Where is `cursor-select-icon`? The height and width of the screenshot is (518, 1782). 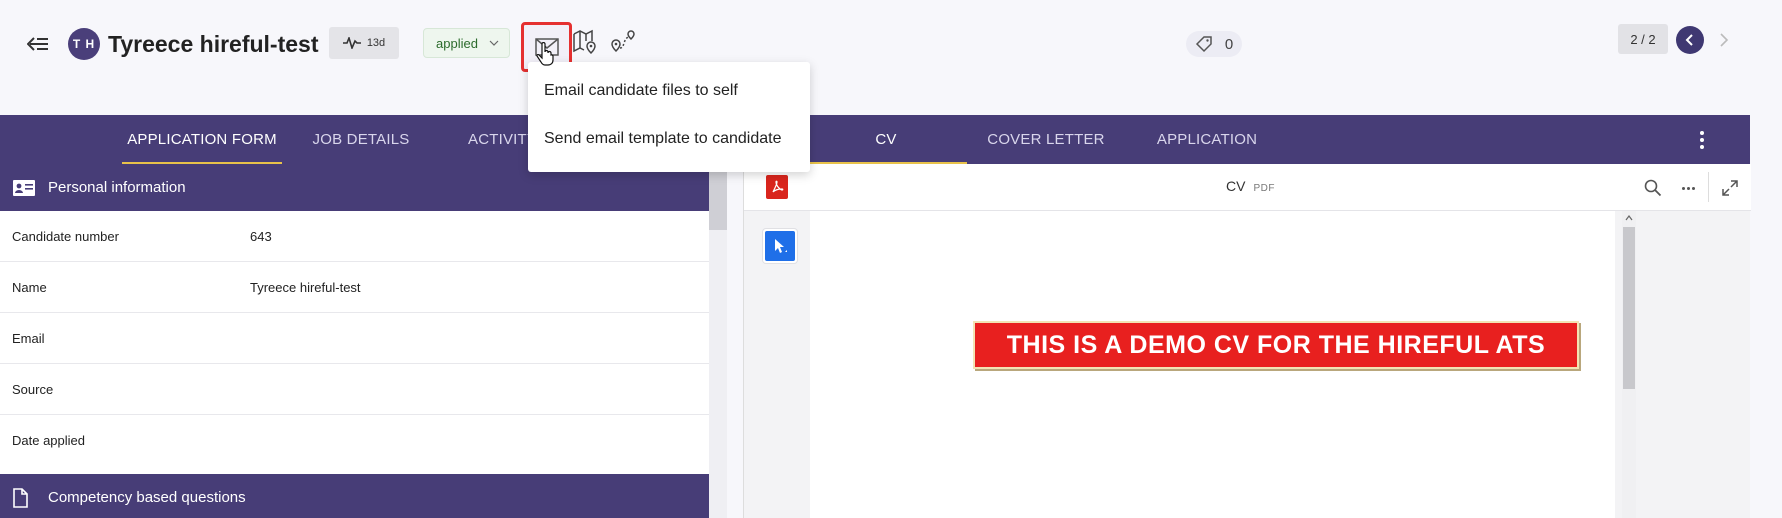
cursor-select-icon is located at coordinates (781, 246).